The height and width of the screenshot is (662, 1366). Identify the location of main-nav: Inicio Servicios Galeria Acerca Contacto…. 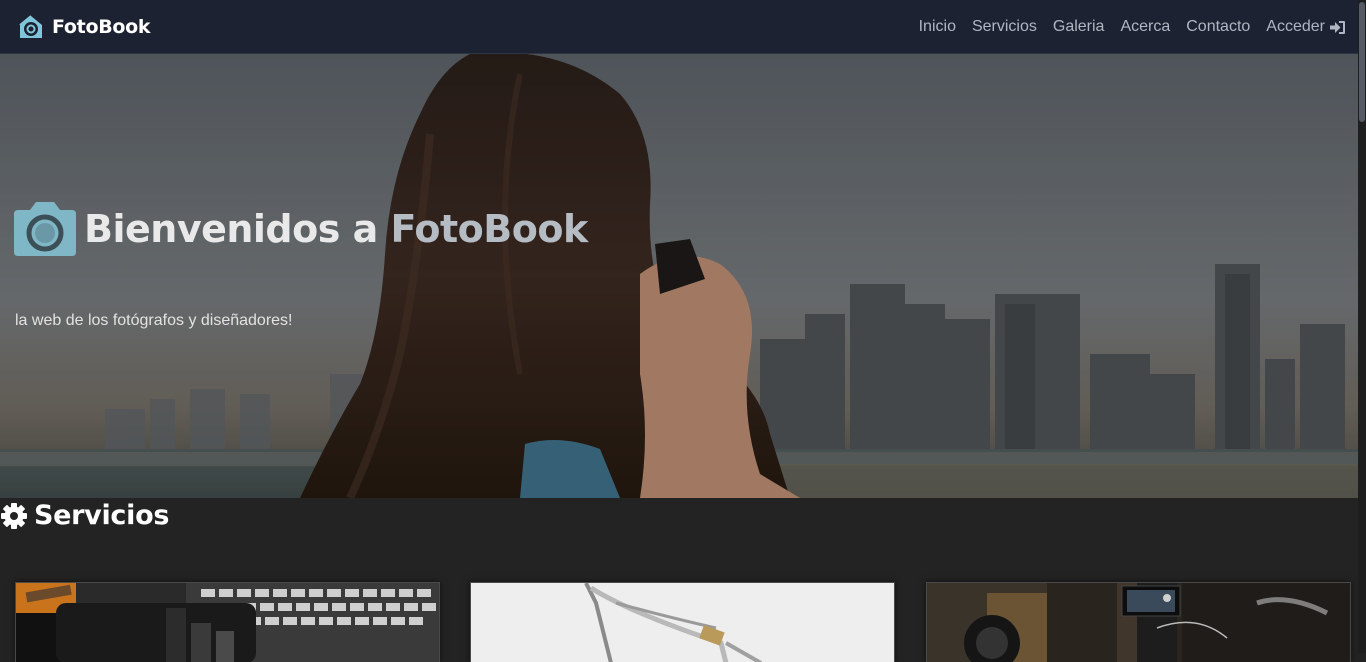
(1124, 27).